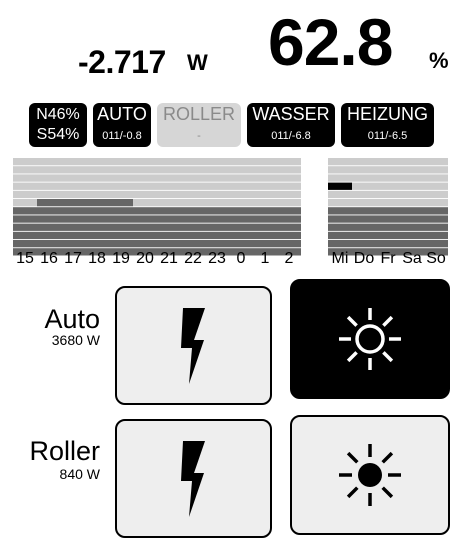 This screenshot has height=549, width=462. Describe the element at coordinates (121, 258) in the screenshot. I see `hourly-chart-tick-label: 19` at that location.